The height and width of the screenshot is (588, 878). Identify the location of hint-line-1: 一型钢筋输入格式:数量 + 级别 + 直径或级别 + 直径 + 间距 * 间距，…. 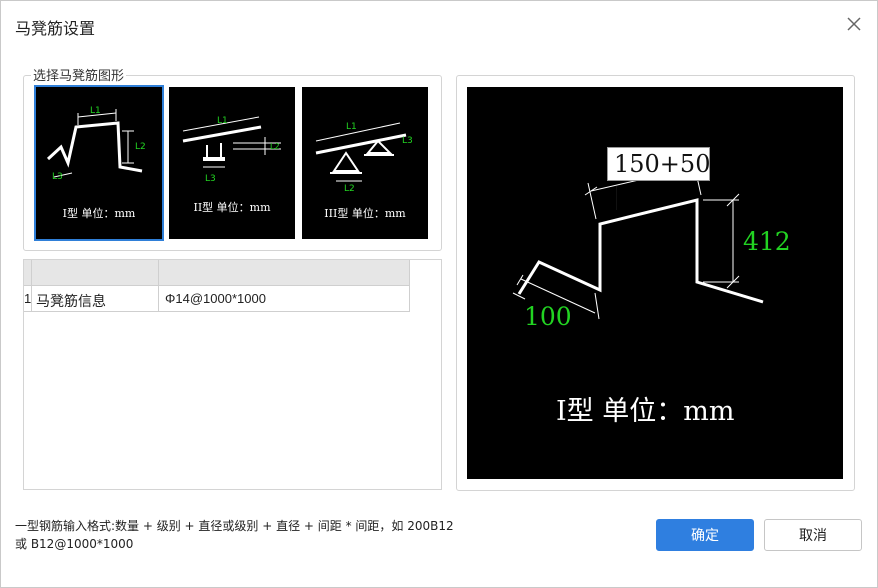
(234, 526).